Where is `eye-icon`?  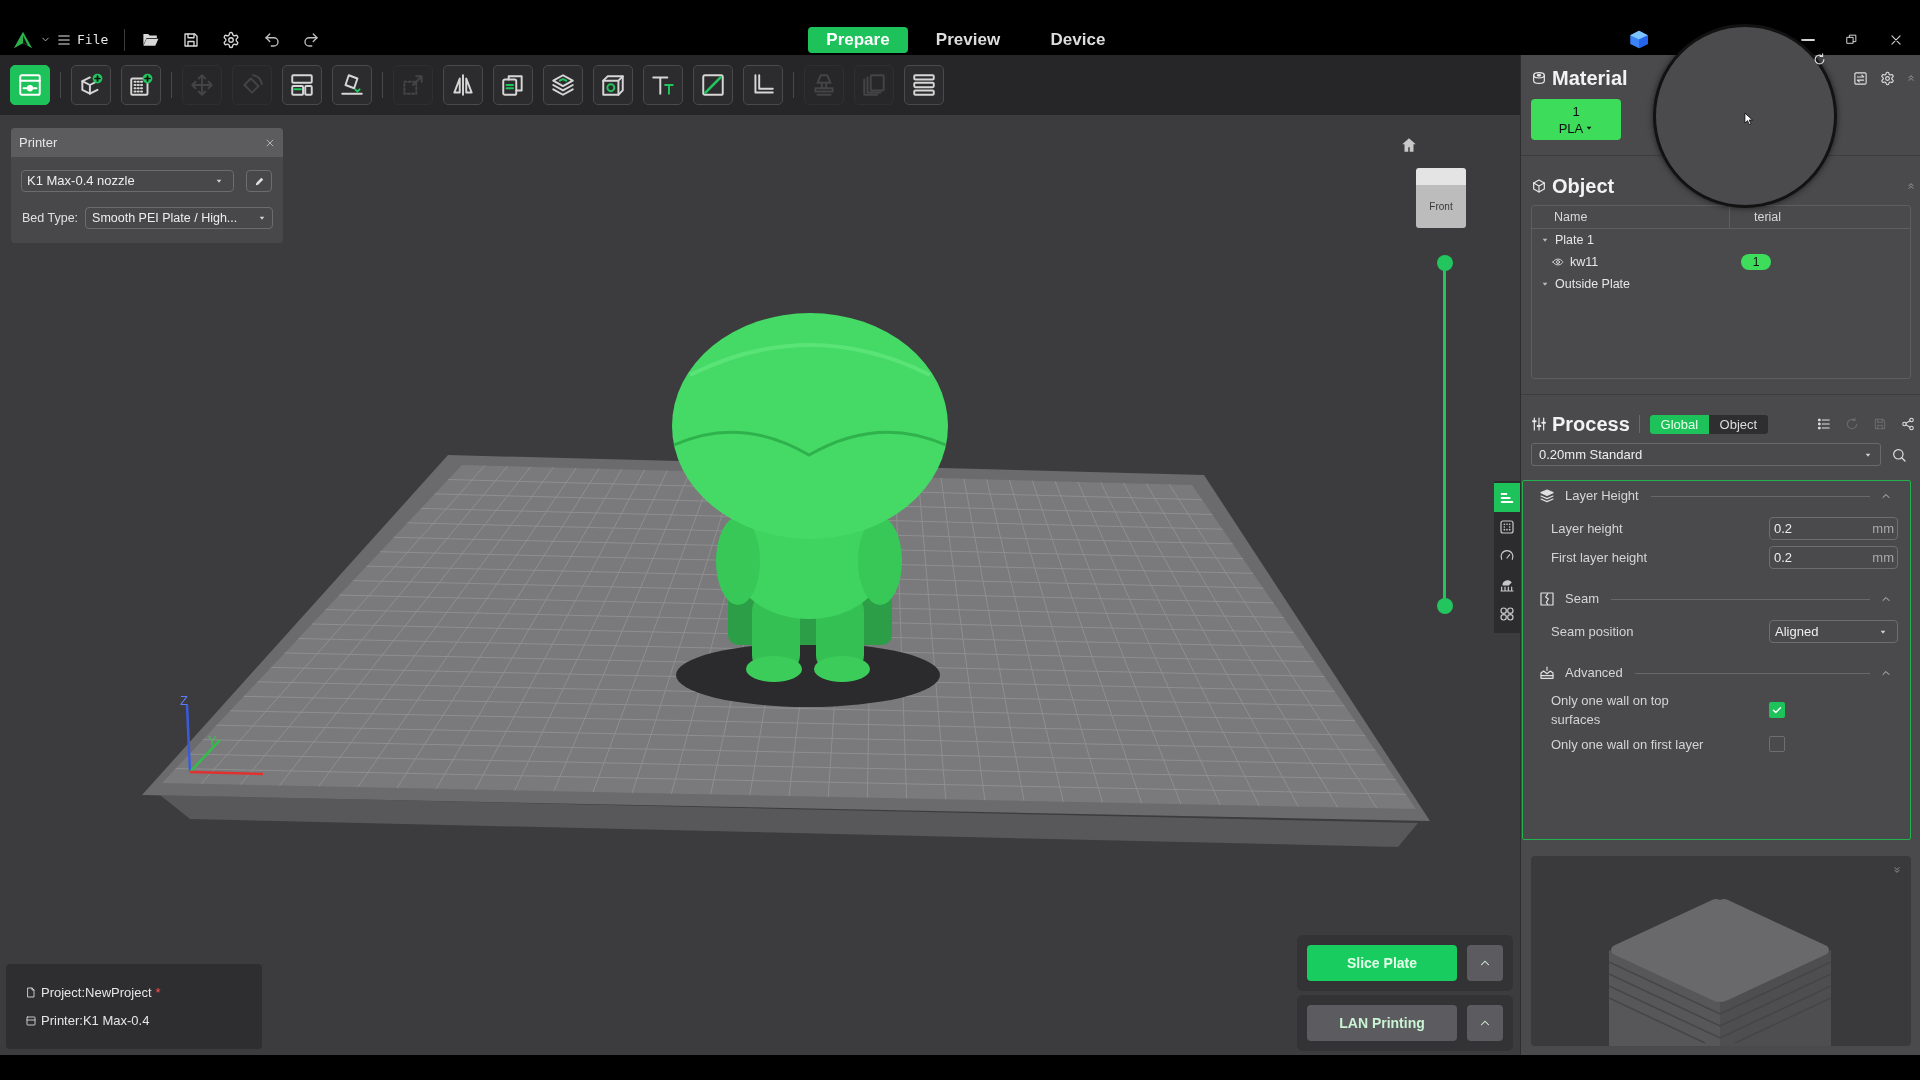
eye-icon is located at coordinates (1558, 262).